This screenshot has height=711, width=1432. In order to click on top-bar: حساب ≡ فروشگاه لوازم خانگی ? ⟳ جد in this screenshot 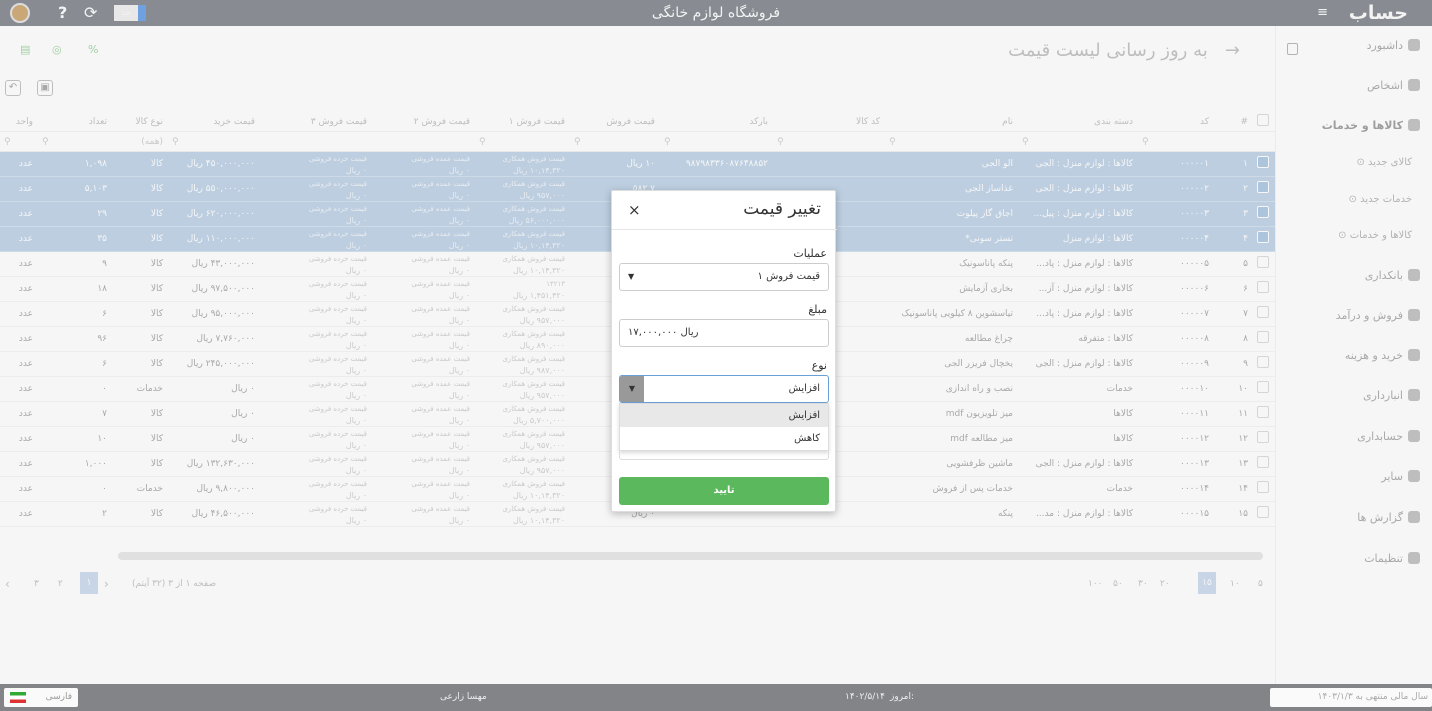, I will do `click(716, 13)`.